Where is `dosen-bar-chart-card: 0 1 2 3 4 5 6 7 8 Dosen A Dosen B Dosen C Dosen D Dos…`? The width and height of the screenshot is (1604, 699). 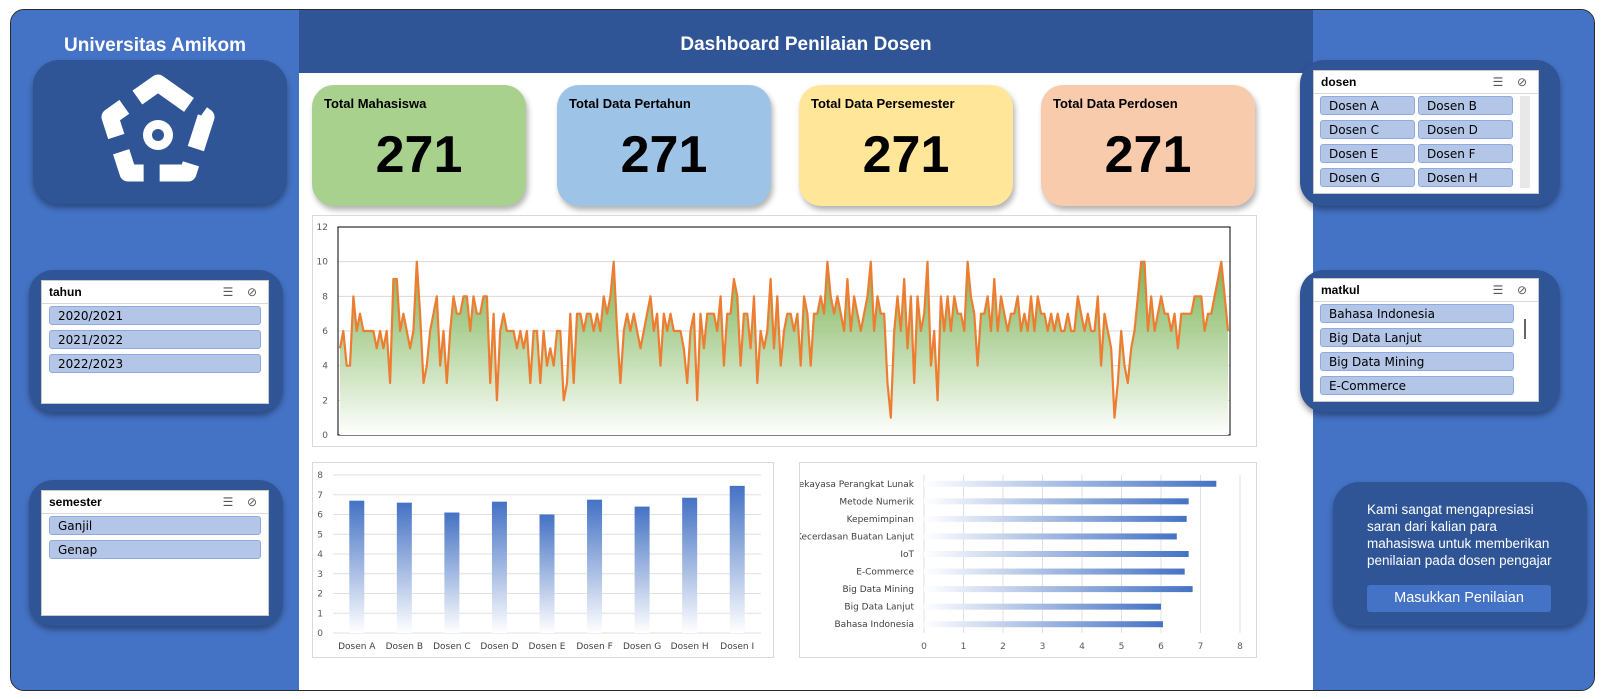
dosen-bar-chart-card: 0 1 2 3 4 5 6 7 8 Dosen A Dosen B Dosen C Dosen D Dos… is located at coordinates (543, 560).